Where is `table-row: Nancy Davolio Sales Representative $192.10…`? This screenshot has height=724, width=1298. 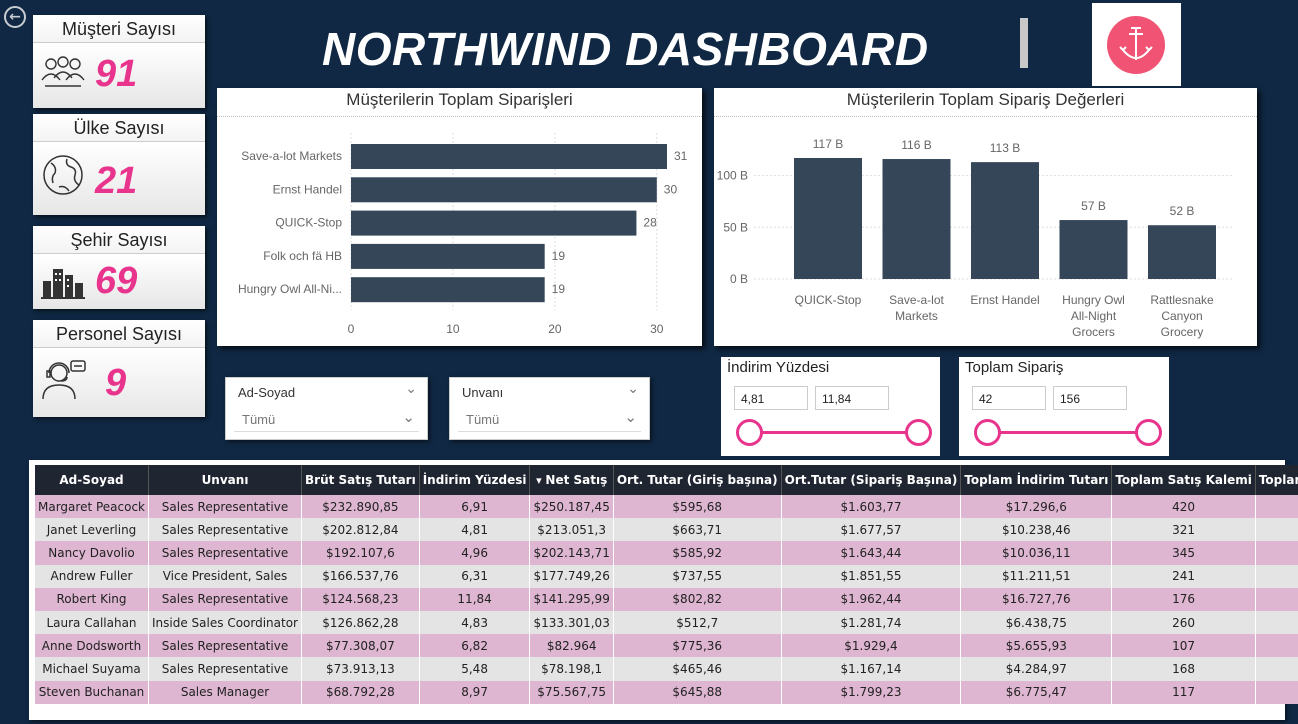
table-row: Nancy Davolio Sales Representative $192.10… is located at coordinates (666, 553).